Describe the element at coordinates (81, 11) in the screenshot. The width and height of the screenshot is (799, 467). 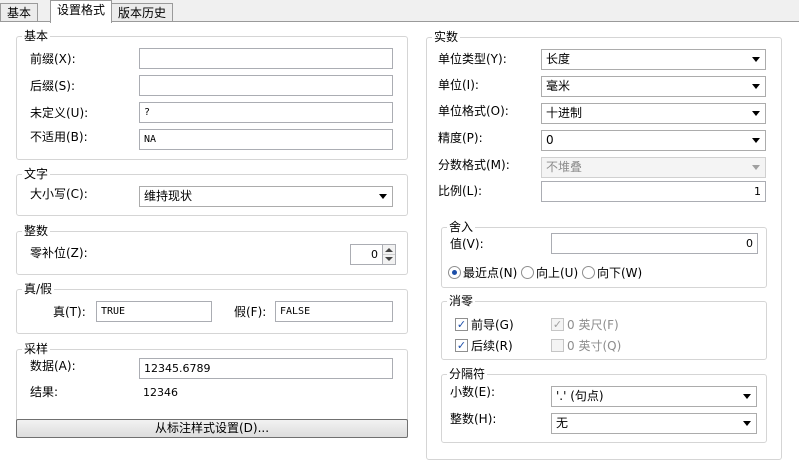
I see `tab-formatting: 设置格式` at that location.